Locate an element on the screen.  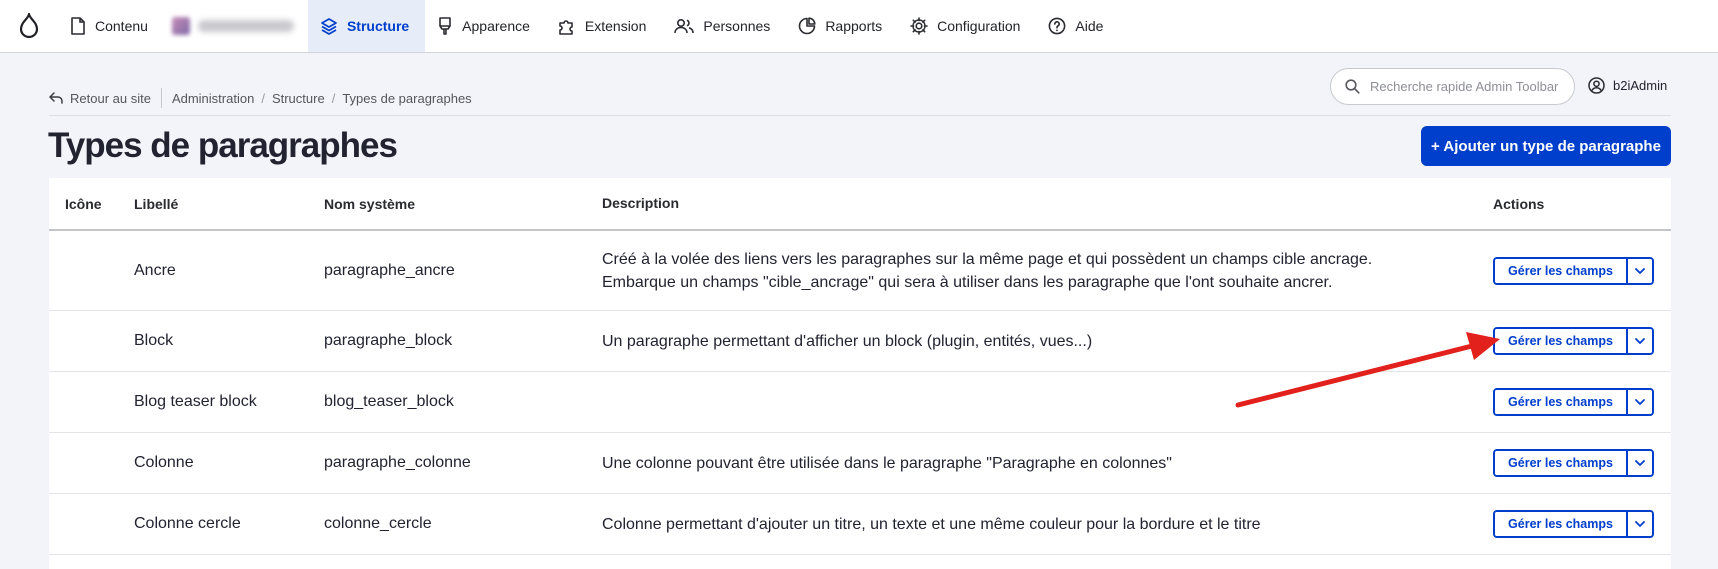
admin-search-box is located at coordinates (1452, 86).